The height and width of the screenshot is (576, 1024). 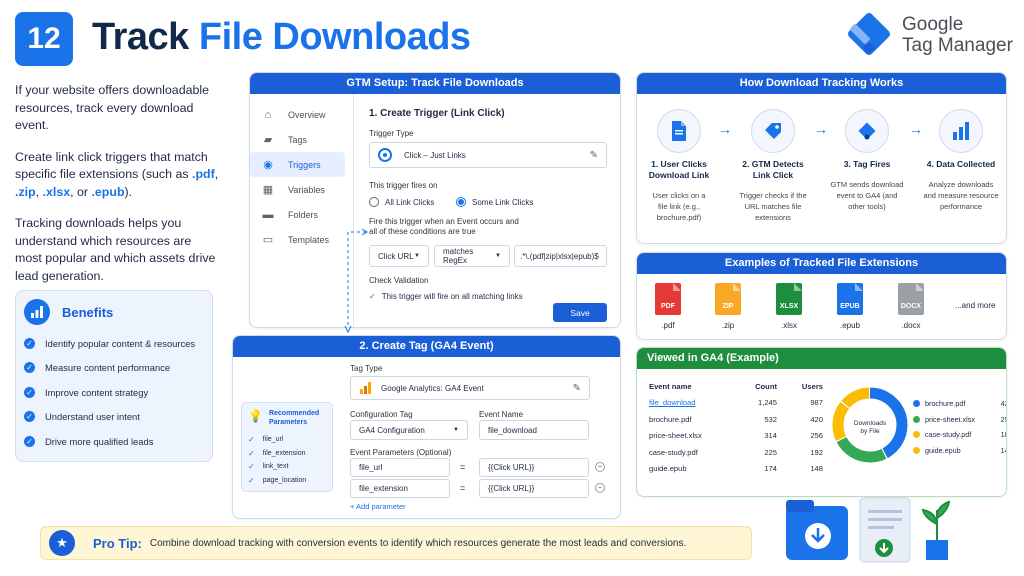 I want to click on recommended-param: ✓ link_text, so click(x=268, y=467).